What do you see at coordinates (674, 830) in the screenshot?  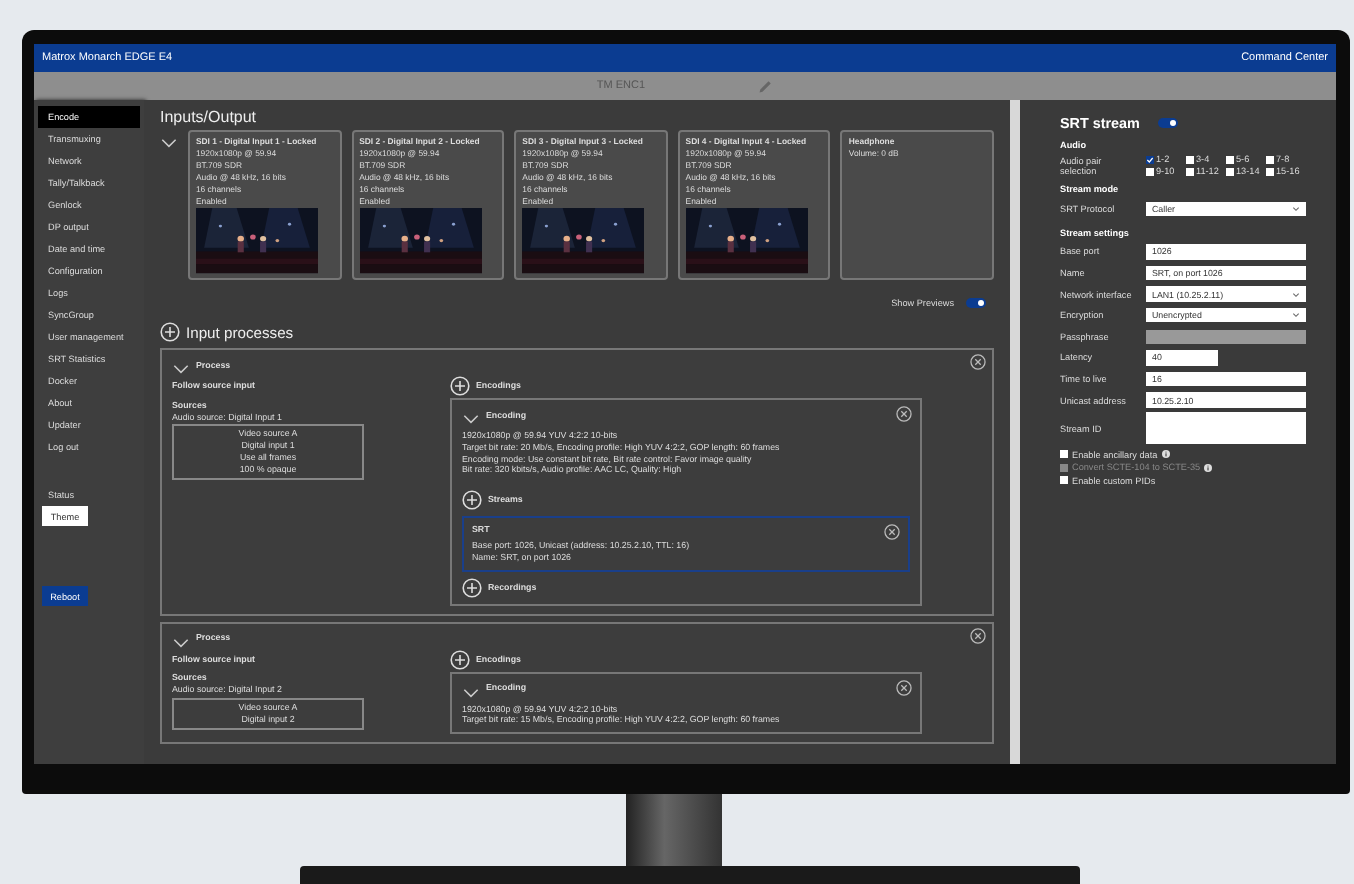 I see `monitor-stand` at bounding box center [674, 830].